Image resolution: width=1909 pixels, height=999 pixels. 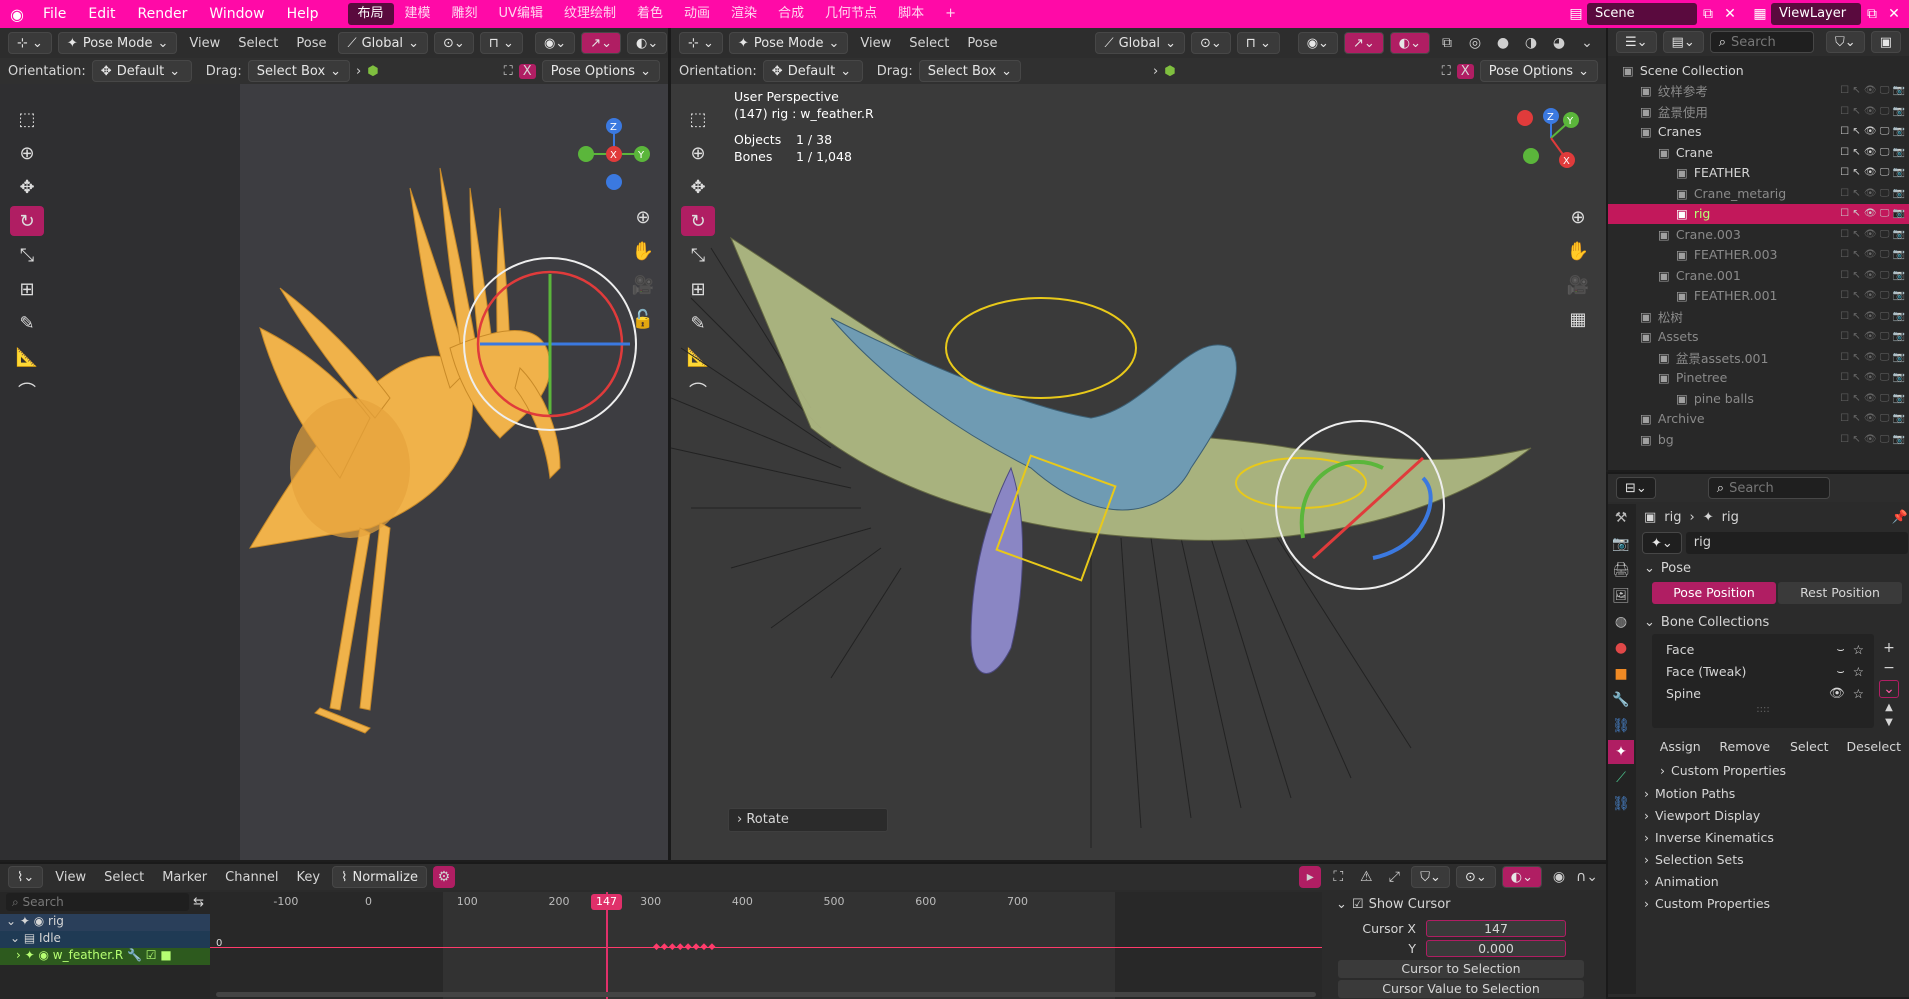 What do you see at coordinates (929, 43) in the screenshot?
I see `right-menu-select: Select` at bounding box center [929, 43].